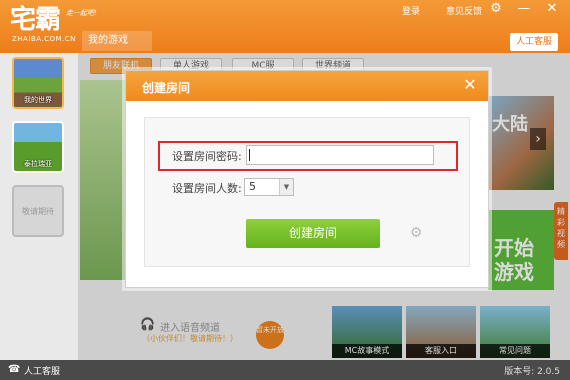  What do you see at coordinates (532, 372) in the screenshot?
I see `version-label: 版本号: 2.0.5` at bounding box center [532, 372].